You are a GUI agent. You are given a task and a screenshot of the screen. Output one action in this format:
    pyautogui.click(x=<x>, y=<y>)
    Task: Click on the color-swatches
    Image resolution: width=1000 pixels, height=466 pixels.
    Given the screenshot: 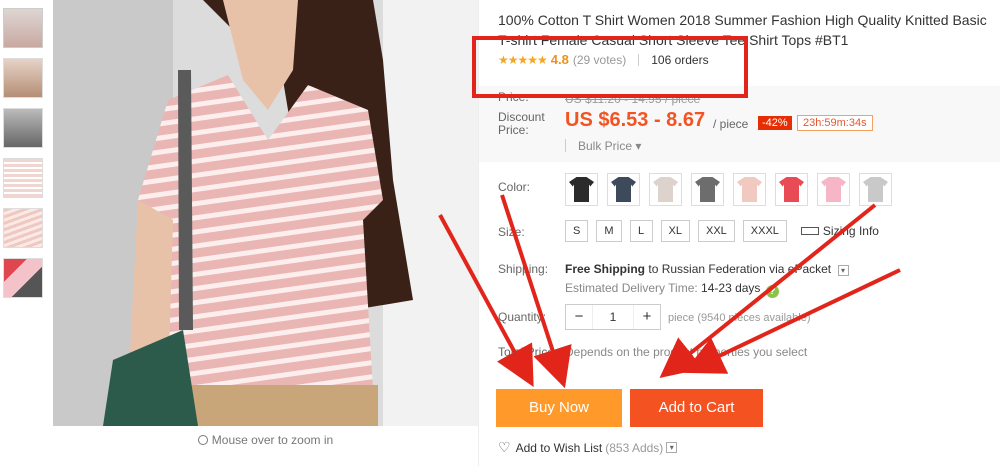 What is the action you would take?
    pyautogui.click(x=728, y=189)
    